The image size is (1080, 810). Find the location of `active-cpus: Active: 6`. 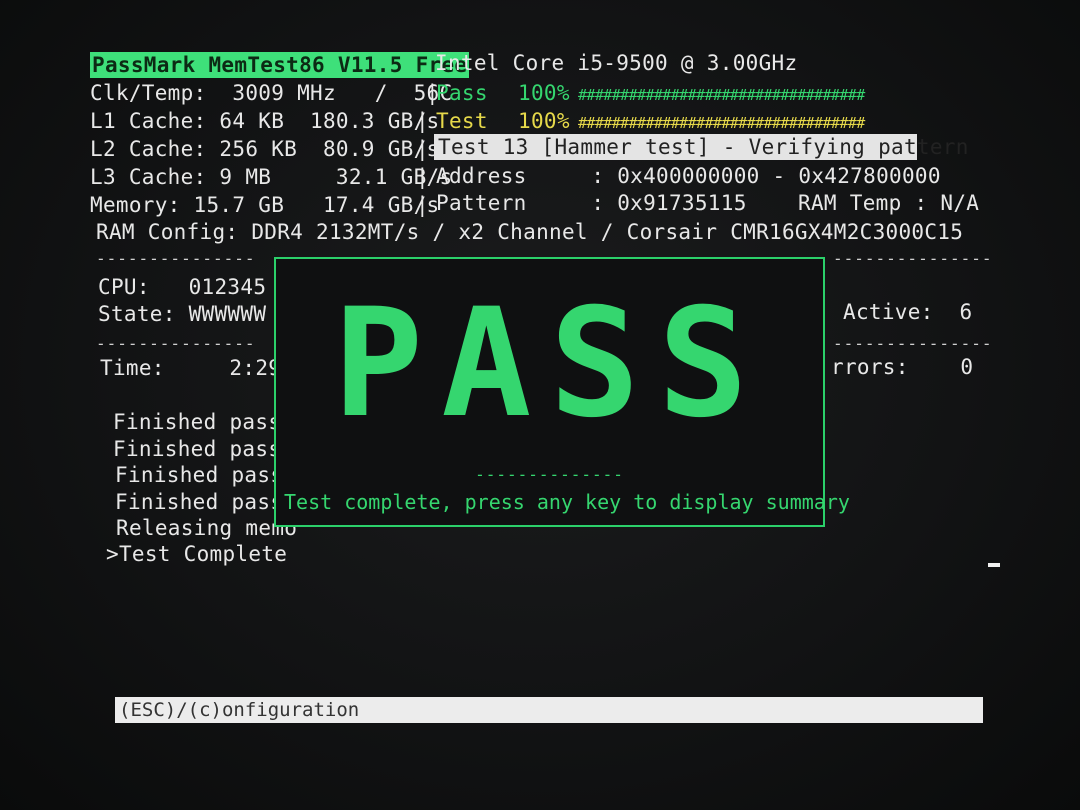

active-cpus: Active: 6 is located at coordinates (908, 312).